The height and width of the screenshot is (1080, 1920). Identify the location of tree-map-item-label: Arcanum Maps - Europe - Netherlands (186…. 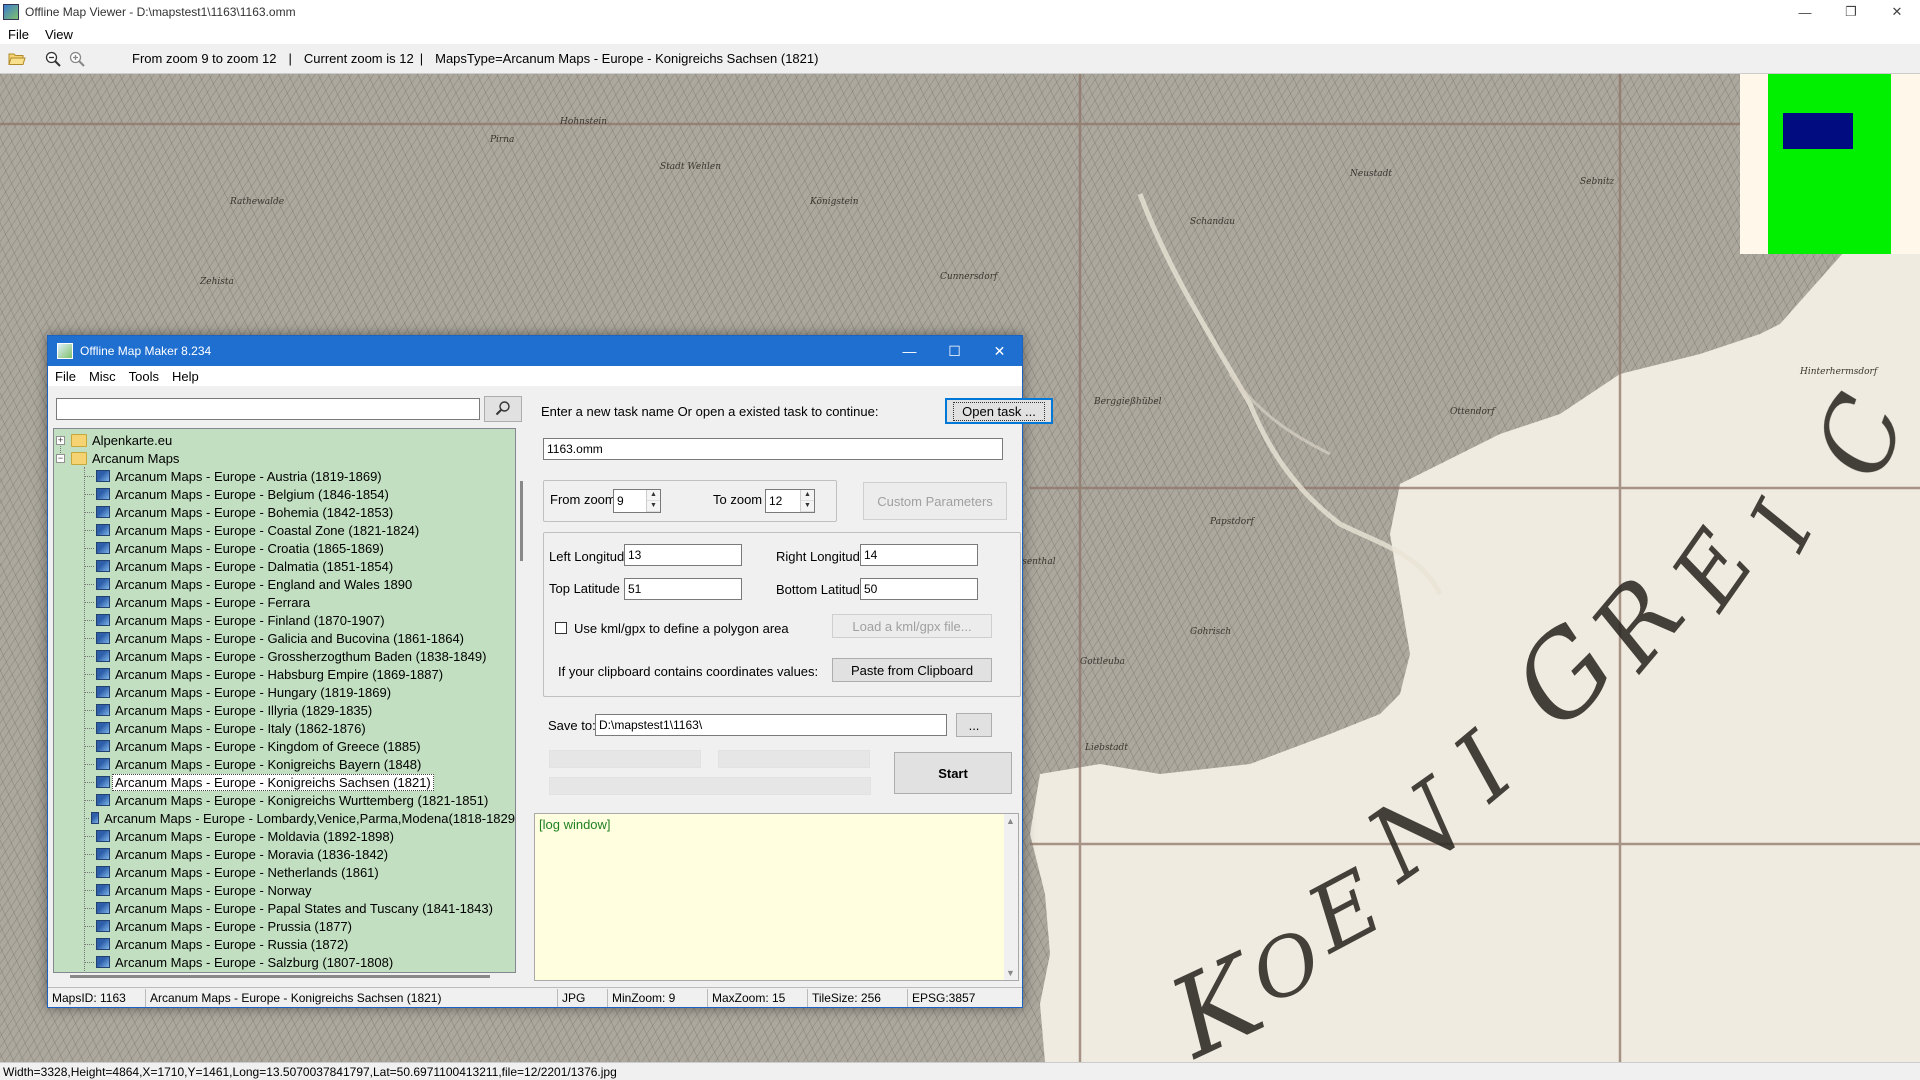
(247, 872).